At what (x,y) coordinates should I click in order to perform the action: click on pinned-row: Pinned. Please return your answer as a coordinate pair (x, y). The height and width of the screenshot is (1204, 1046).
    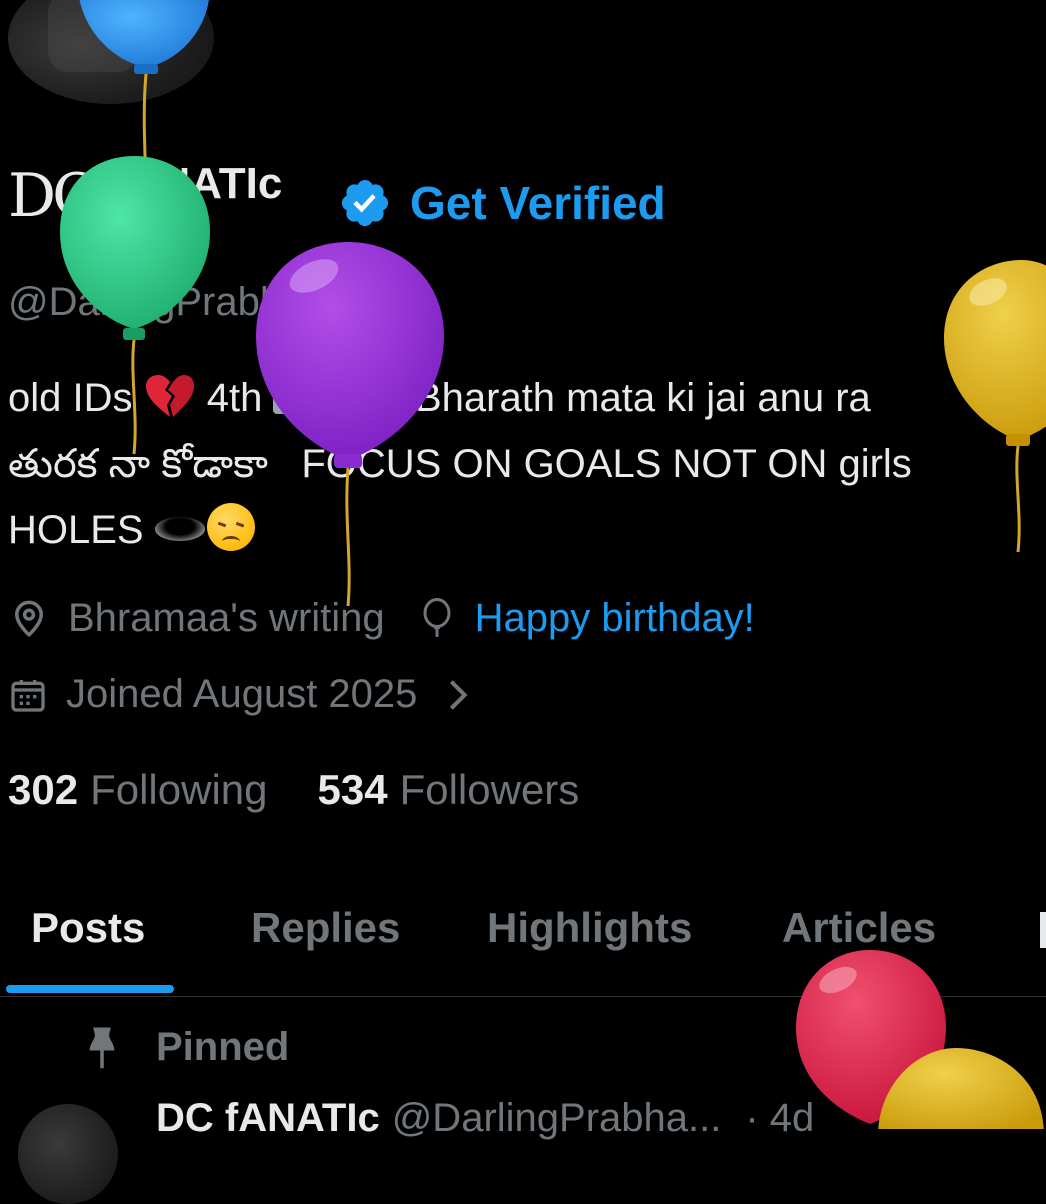
    Looking at the image, I should click on (186, 1047).